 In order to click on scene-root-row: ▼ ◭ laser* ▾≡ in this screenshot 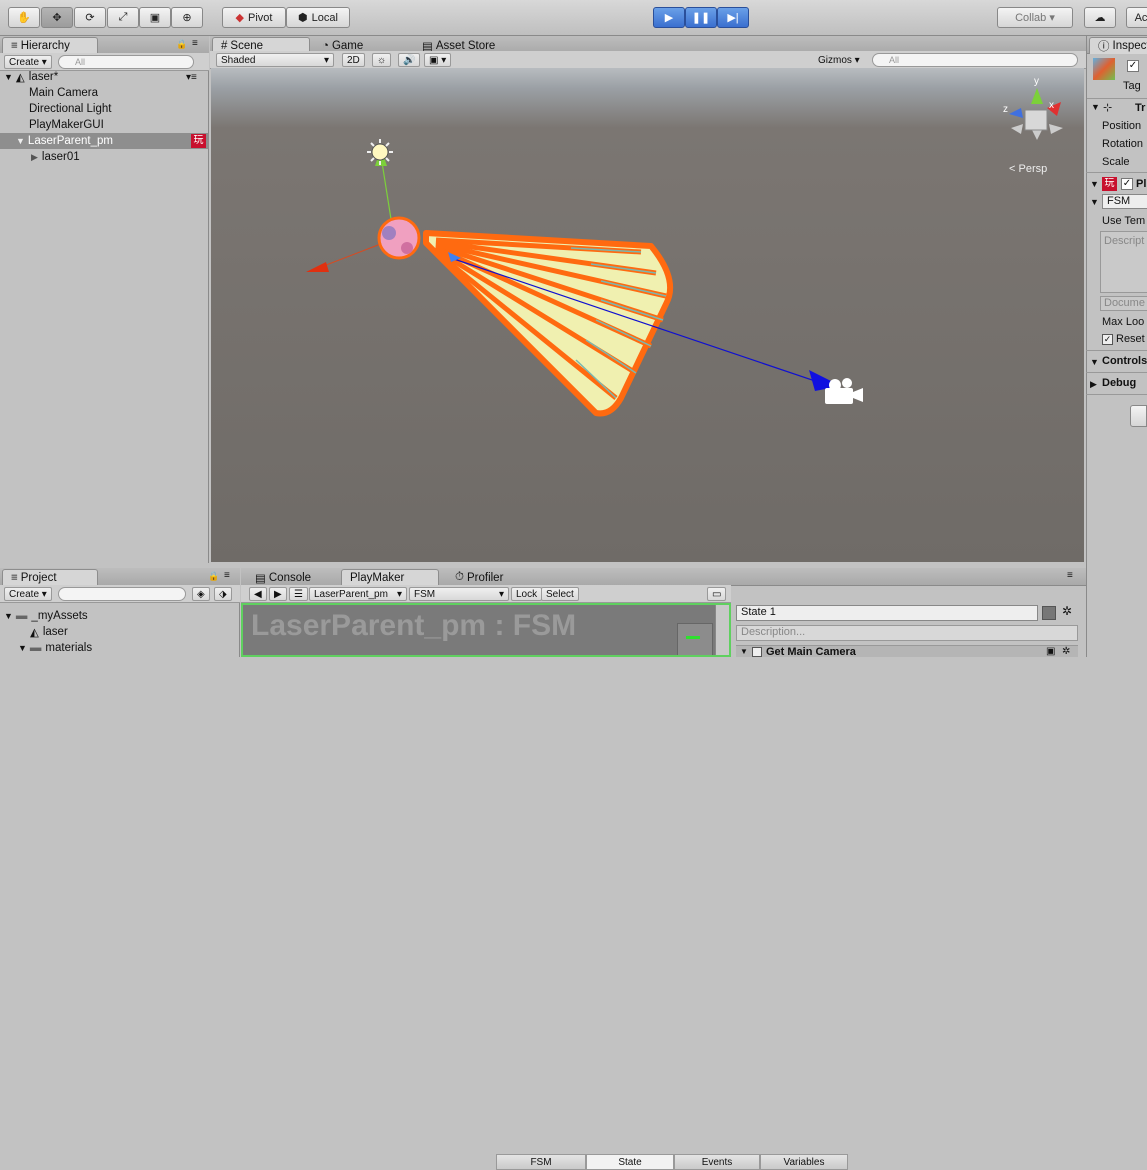, I will do `click(104, 77)`.